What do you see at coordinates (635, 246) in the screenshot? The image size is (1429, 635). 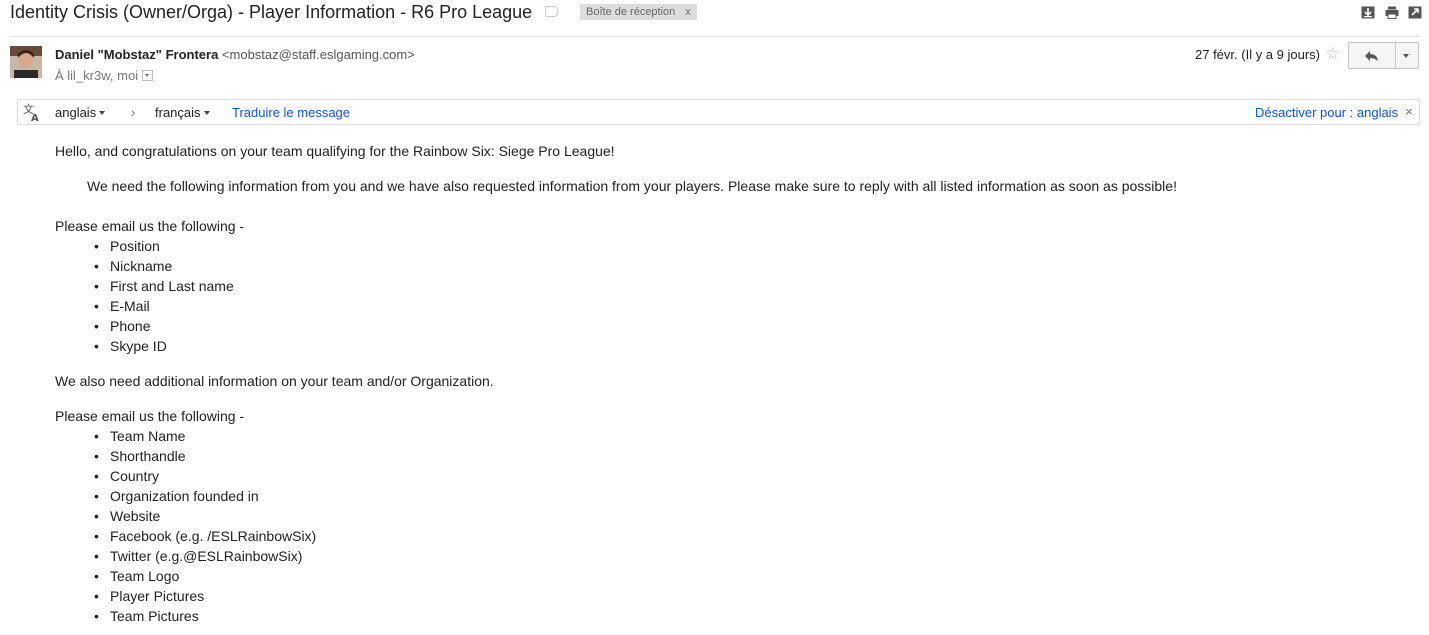 I see `list-item: Position` at bounding box center [635, 246].